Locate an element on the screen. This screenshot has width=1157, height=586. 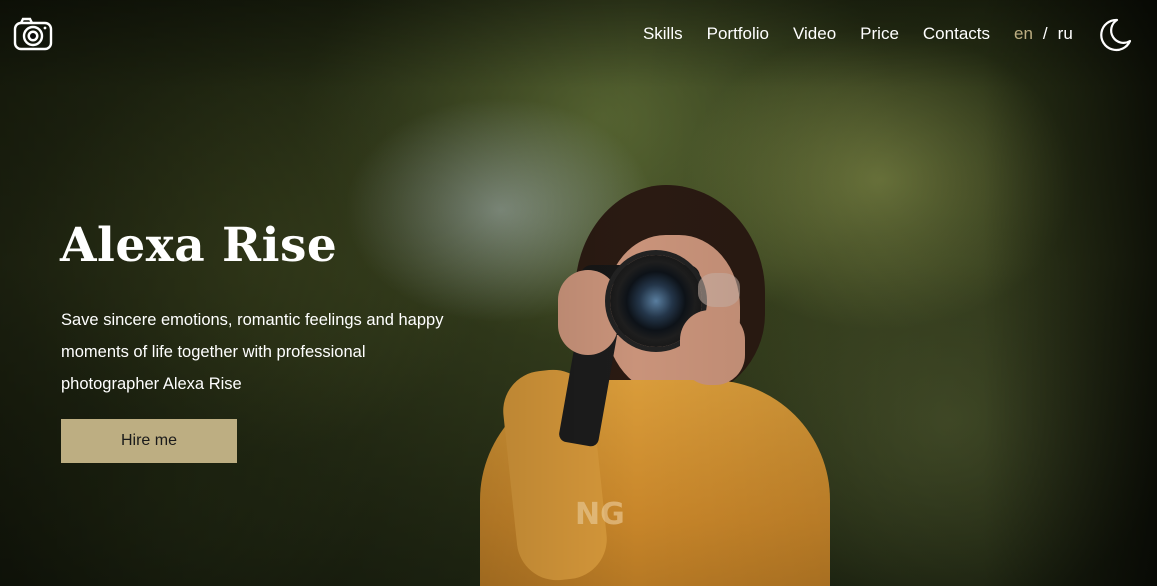
nav-item-price: Price is located at coordinates (879, 34).